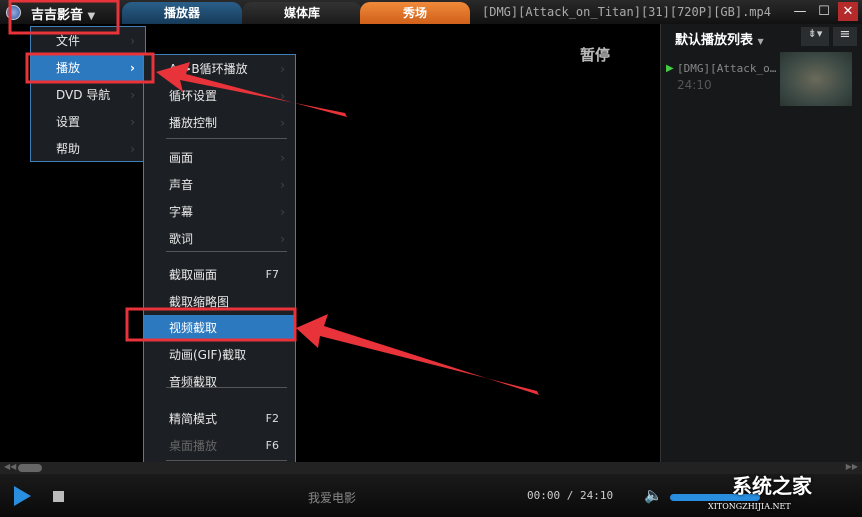 This screenshot has height=517, width=862. Describe the element at coordinates (68, 149) in the screenshot. I see `menu-item-label: 帮助` at that location.